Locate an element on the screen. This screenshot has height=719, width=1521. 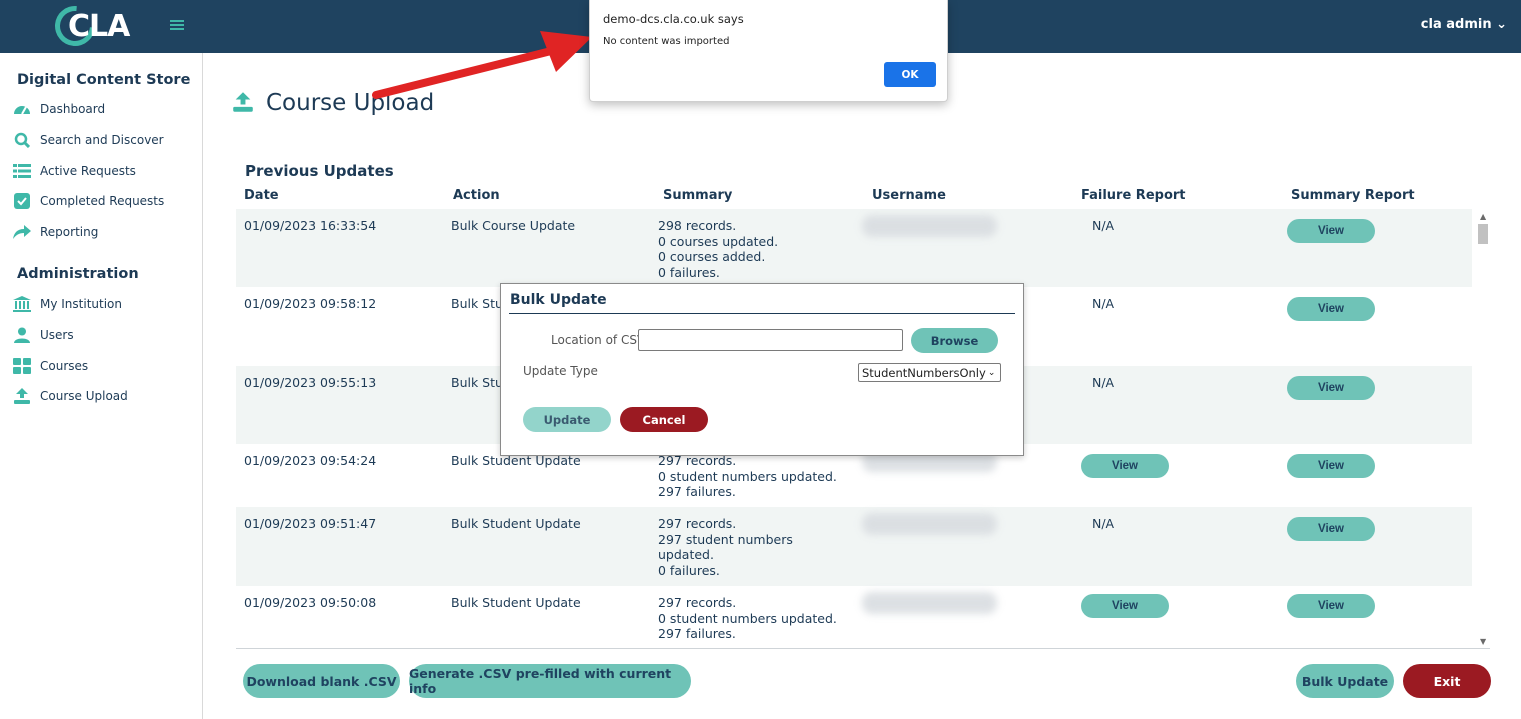
cell-date: 01/09/2023 09:55:13 is located at coordinates (310, 382).